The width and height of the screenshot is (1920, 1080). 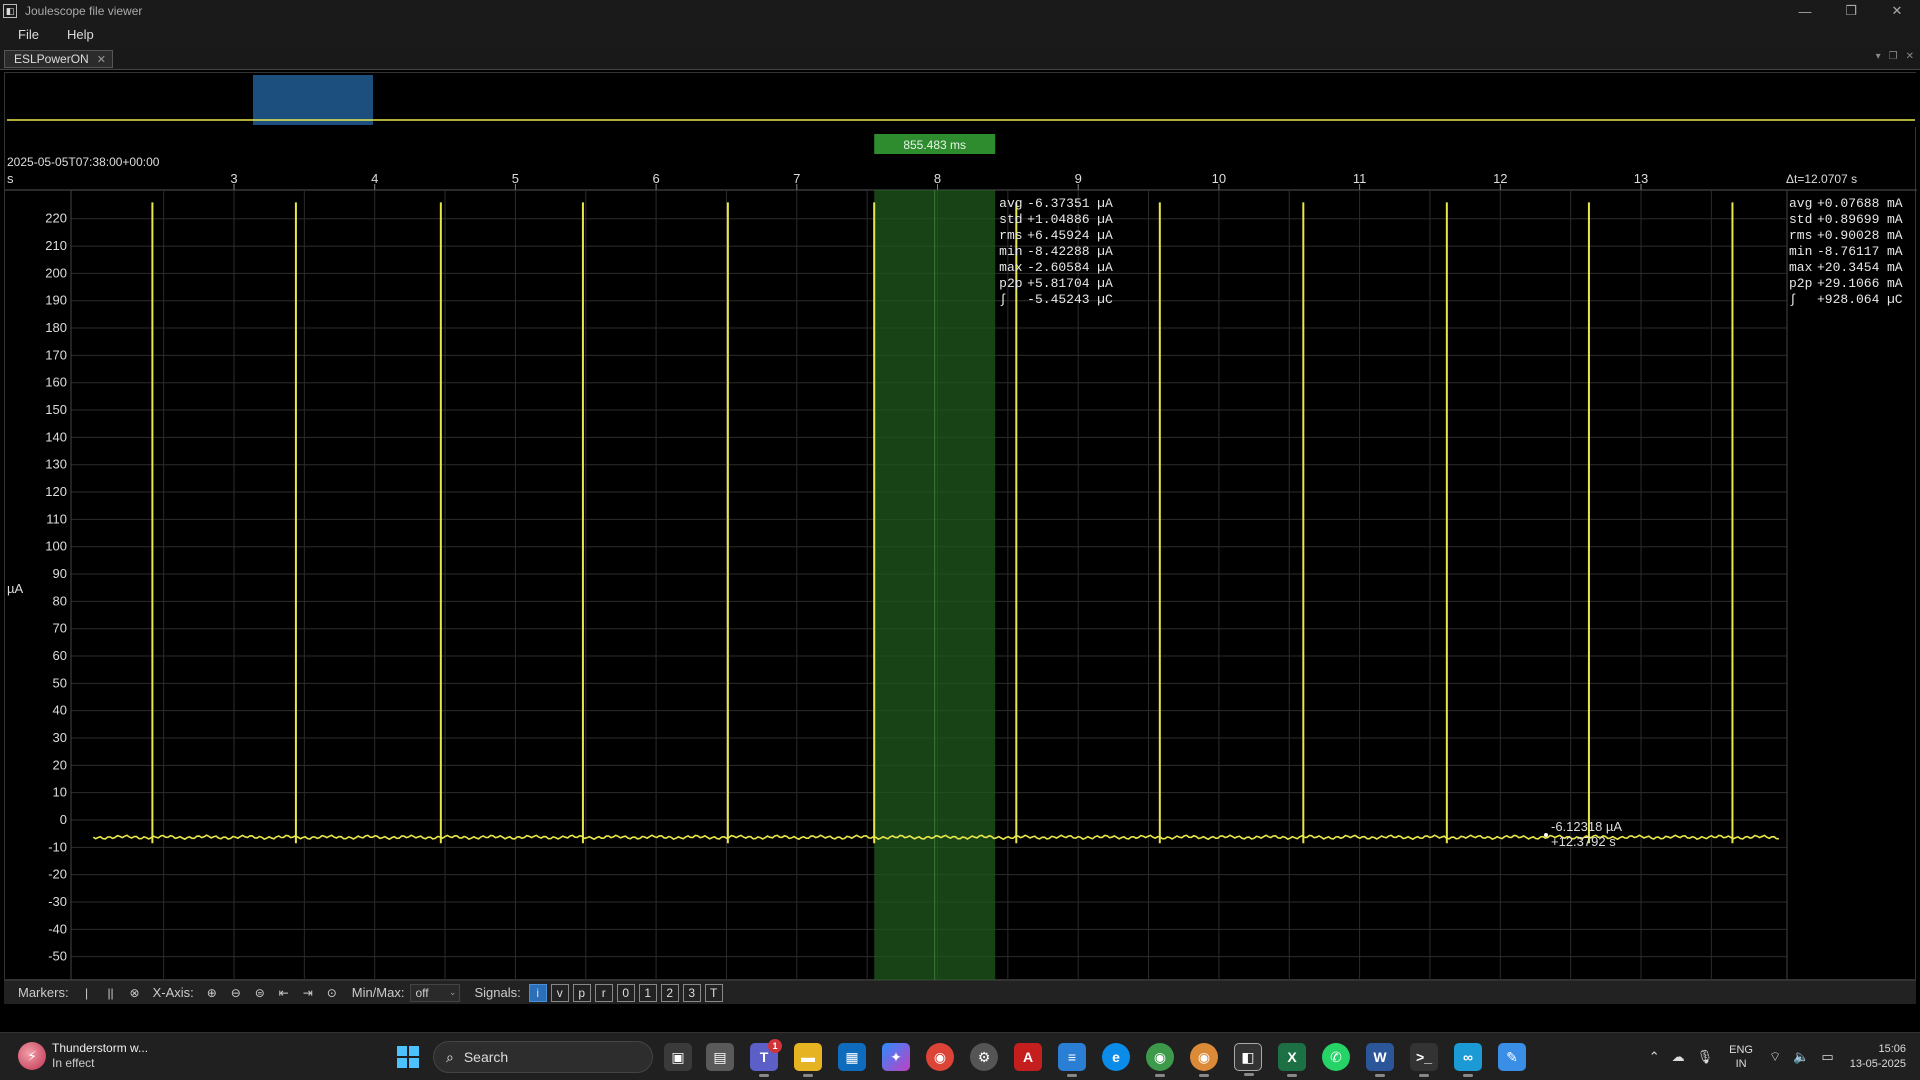 I want to click on thunderstorm-icon: ⚡, so click(x=32, y=1056).